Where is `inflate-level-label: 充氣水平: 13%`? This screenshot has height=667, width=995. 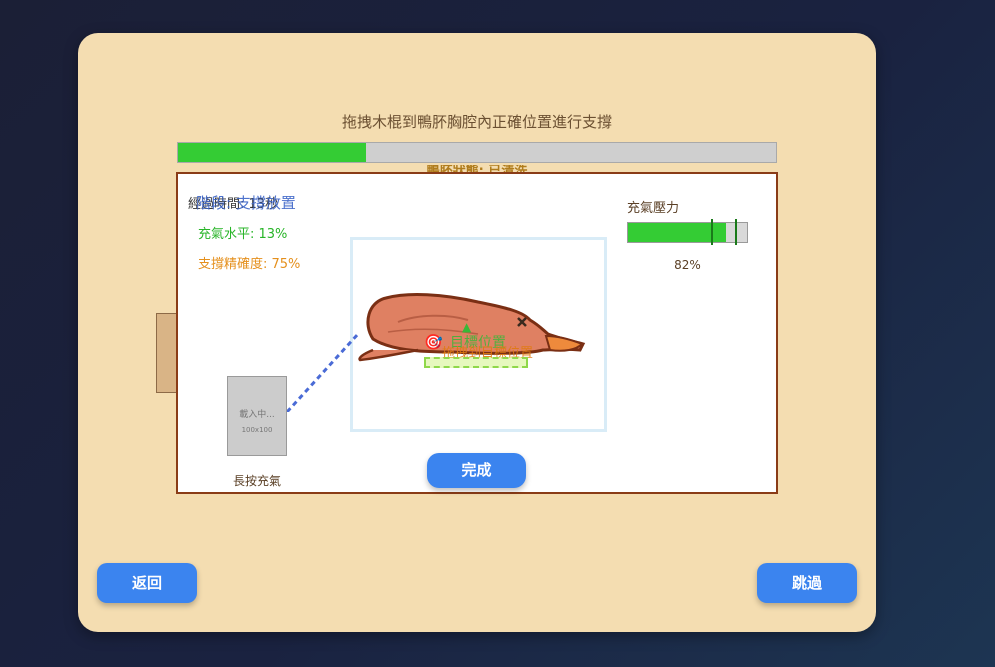 inflate-level-label: 充氣水平: 13% is located at coordinates (243, 234).